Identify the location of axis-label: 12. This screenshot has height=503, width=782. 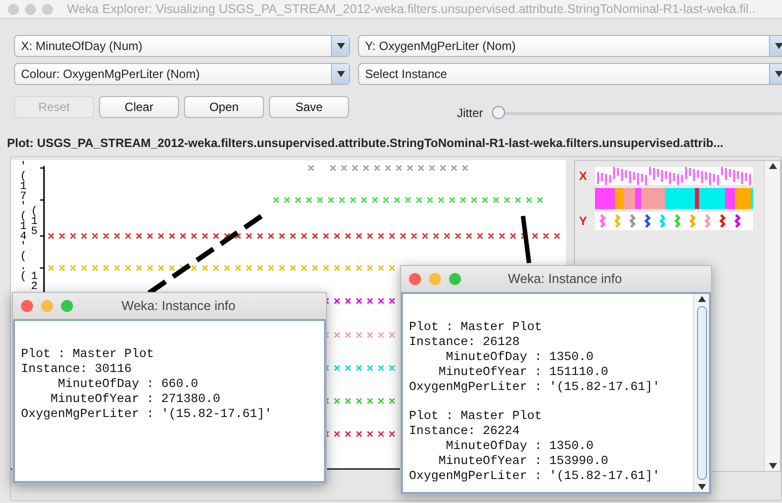
(34, 282).